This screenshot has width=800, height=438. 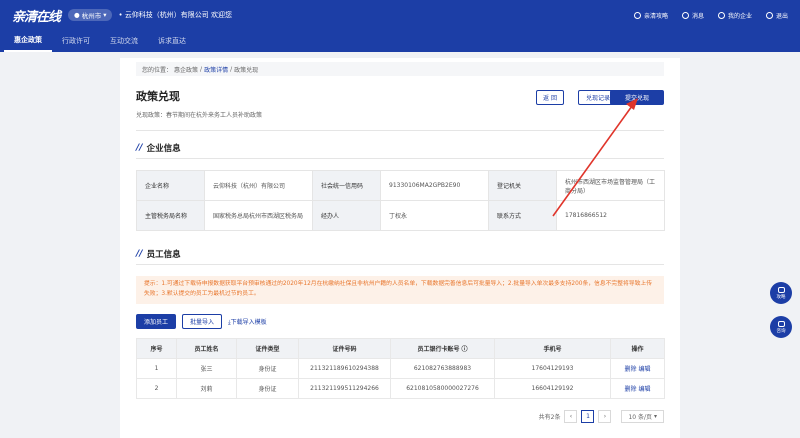 What do you see at coordinates (344, 348) in the screenshot?
I see `column-header: 证件号码` at bounding box center [344, 348].